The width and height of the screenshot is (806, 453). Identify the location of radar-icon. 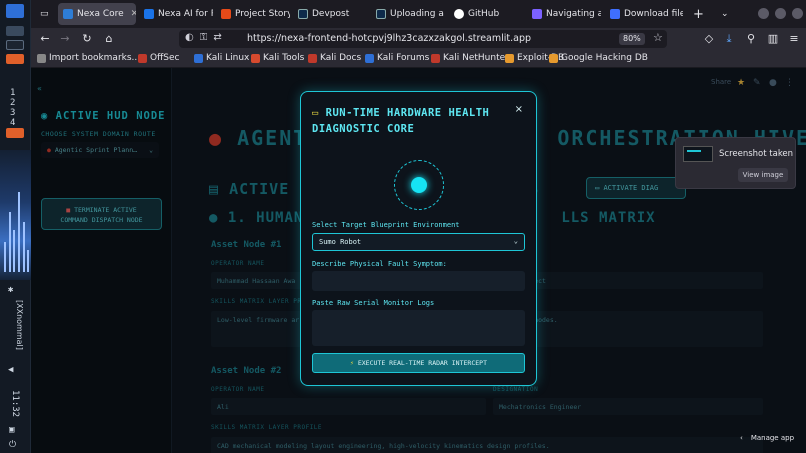
(419, 185).